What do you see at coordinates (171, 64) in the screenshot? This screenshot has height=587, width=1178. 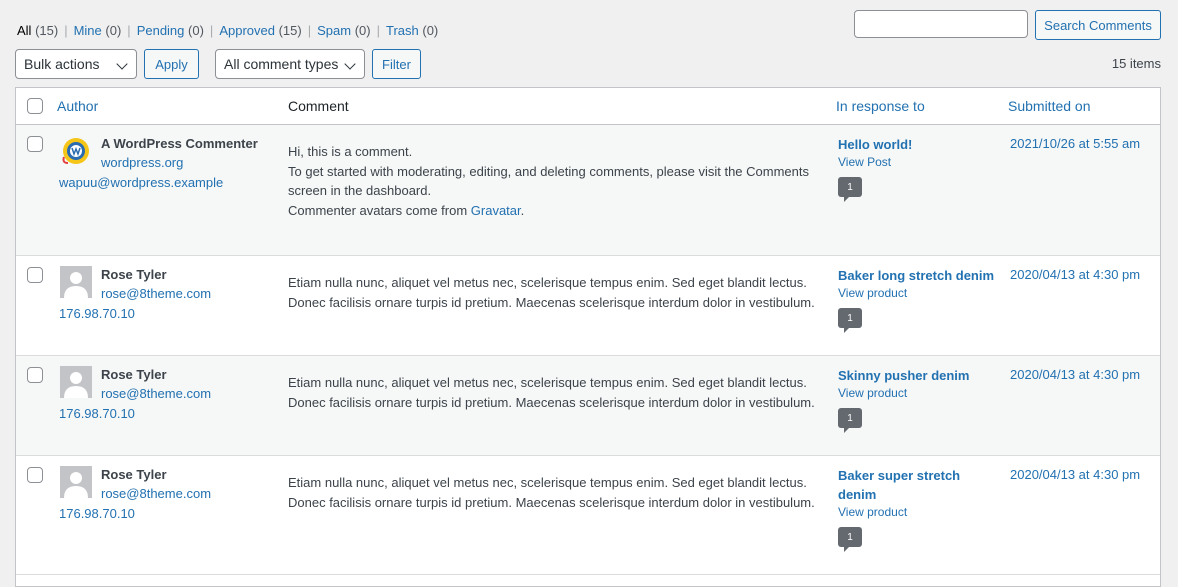 I see `apply-button: Apply` at bounding box center [171, 64].